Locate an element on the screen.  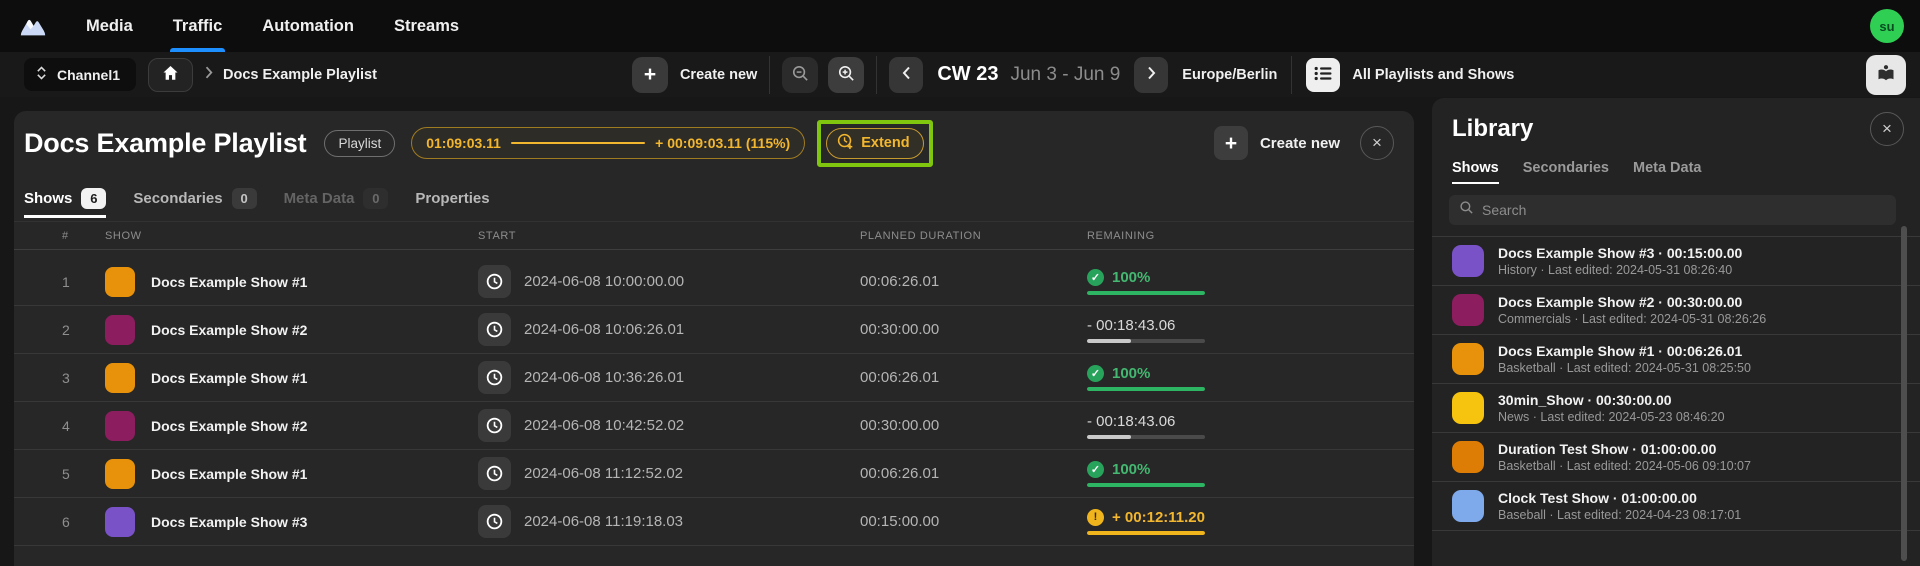
library-tab-secondaries: Secondaries is located at coordinates (1566, 168).